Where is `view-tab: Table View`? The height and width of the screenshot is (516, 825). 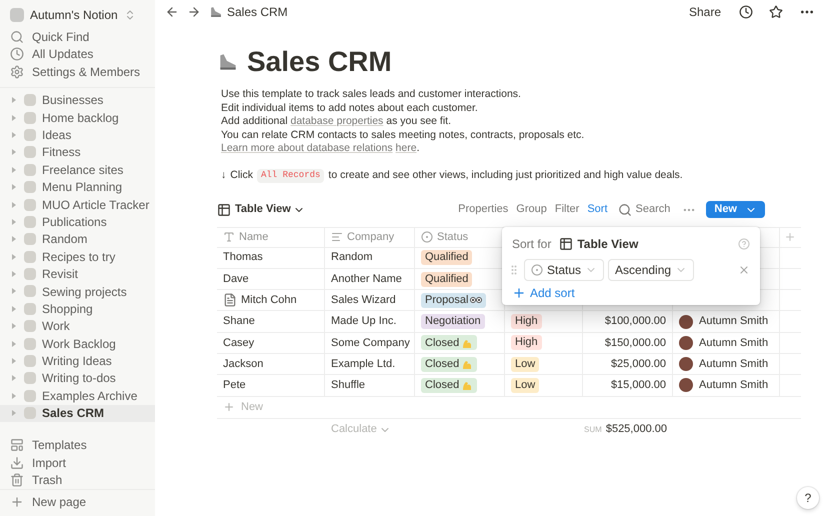 view-tab: Table View is located at coordinates (263, 209).